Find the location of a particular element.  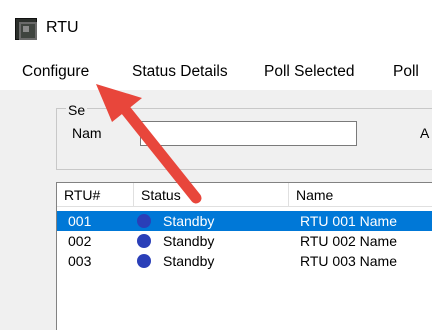

name-cell: RTU 001 Name is located at coordinates (349, 221).